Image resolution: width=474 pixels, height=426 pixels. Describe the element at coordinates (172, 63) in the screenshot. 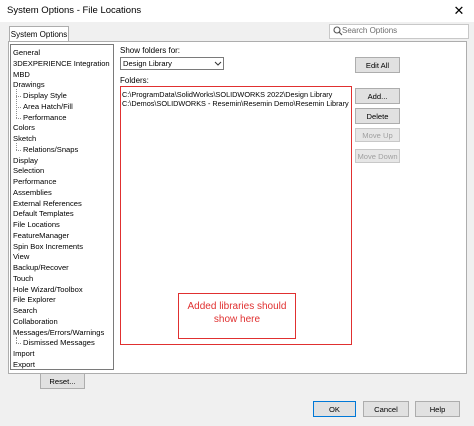

I see `show-folders-select: Design Library` at that location.